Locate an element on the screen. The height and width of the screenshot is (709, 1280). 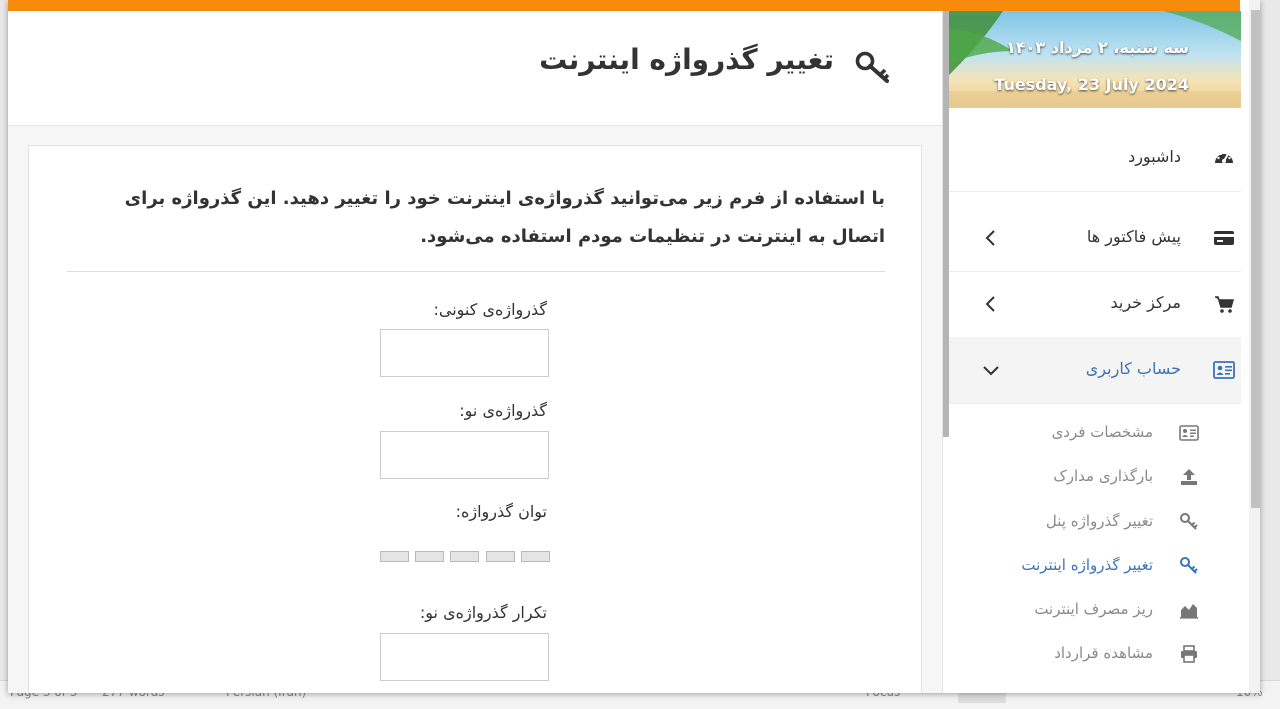
sidebar-item-invoices: پیش فاکتور ها is located at coordinates (1095, 238).